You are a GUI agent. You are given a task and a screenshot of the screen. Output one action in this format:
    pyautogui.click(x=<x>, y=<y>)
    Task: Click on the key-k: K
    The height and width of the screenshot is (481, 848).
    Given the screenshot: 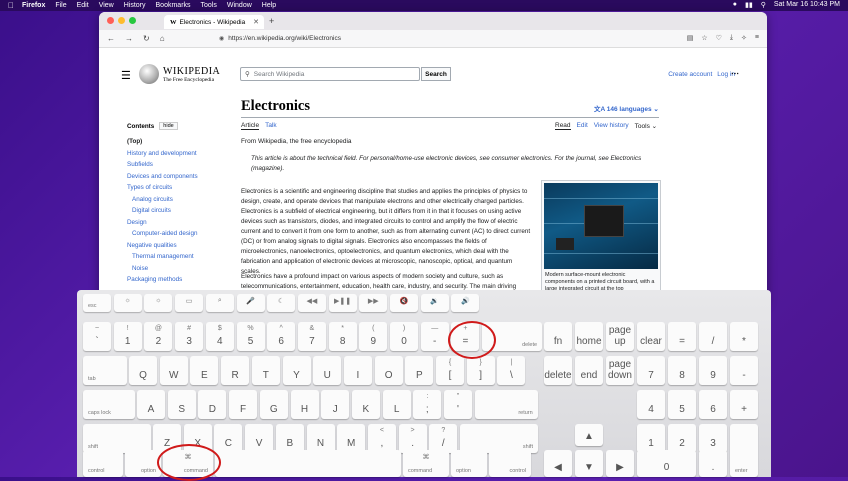 What is the action you would take?
    pyautogui.click(x=365, y=404)
    